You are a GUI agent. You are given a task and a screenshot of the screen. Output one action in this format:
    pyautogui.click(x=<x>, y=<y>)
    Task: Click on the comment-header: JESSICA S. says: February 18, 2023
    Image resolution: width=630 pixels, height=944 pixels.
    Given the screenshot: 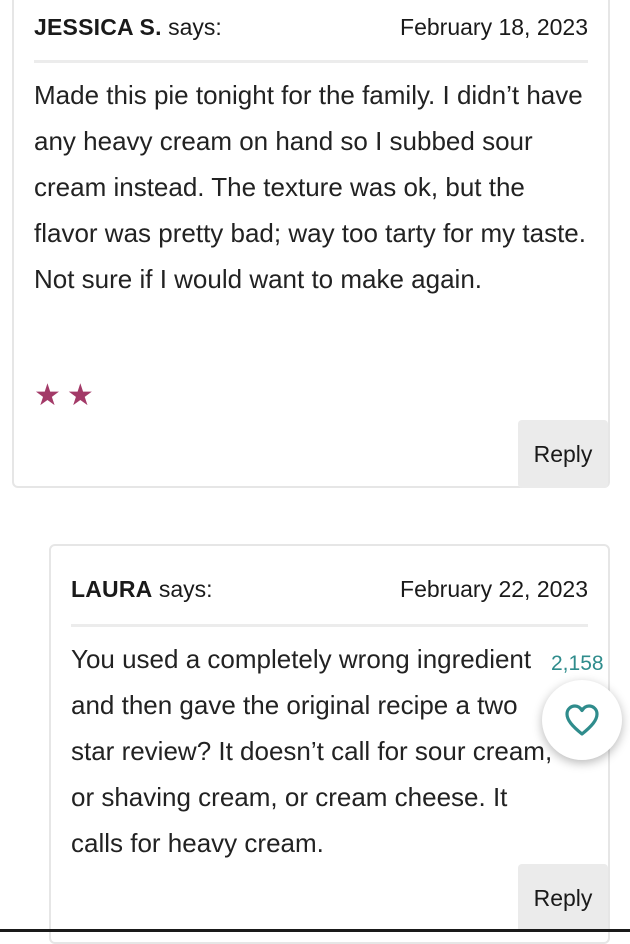 What is the action you would take?
    pyautogui.click(x=311, y=27)
    